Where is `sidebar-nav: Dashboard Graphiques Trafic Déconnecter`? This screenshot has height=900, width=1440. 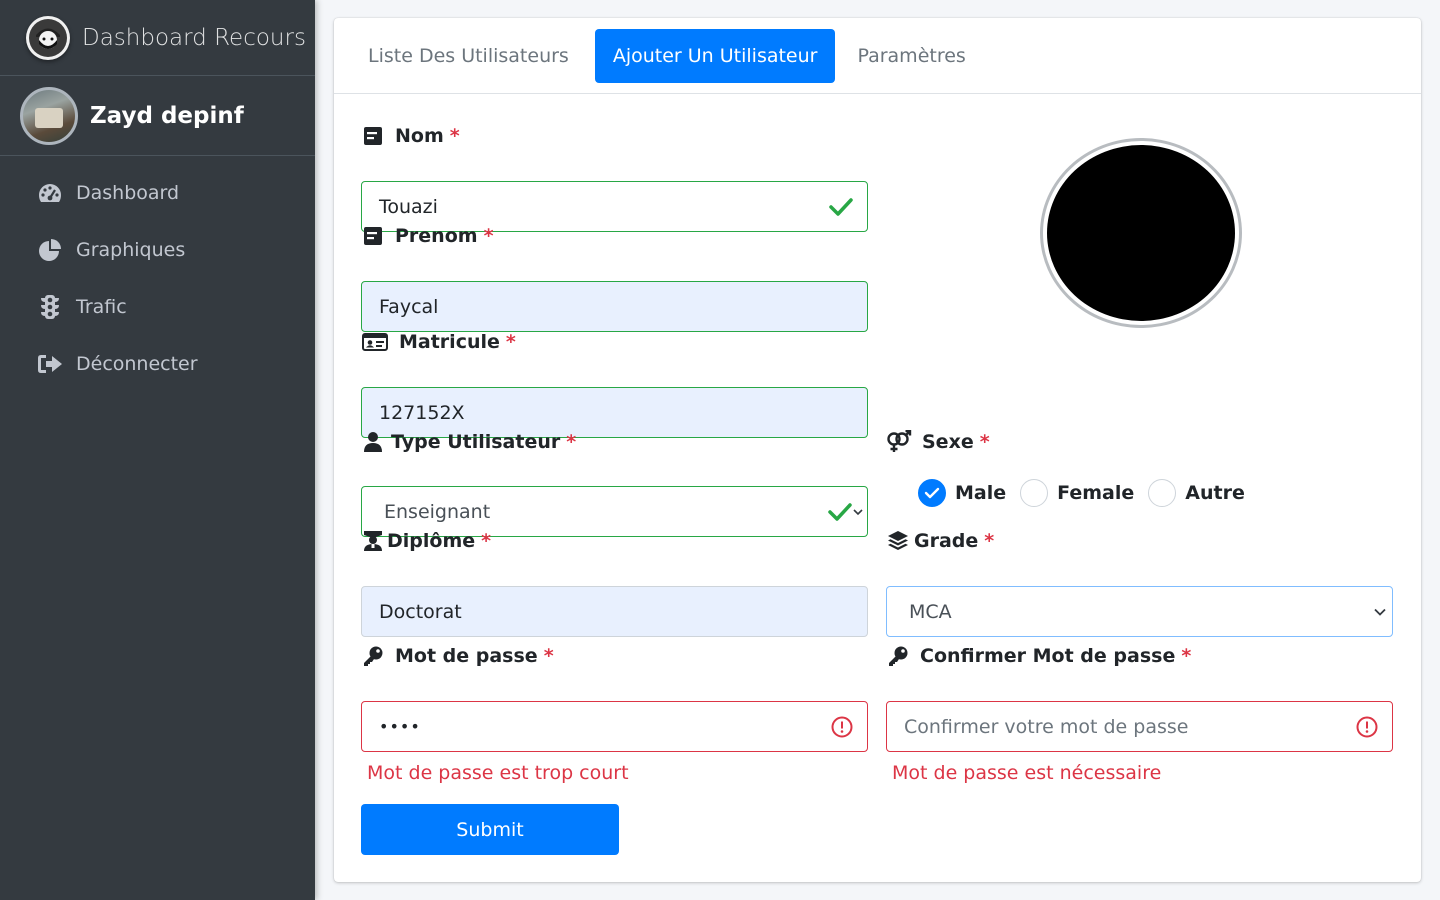
sidebar-nav: Dashboard Graphiques Trafic Déconnecter is located at coordinates (157, 274).